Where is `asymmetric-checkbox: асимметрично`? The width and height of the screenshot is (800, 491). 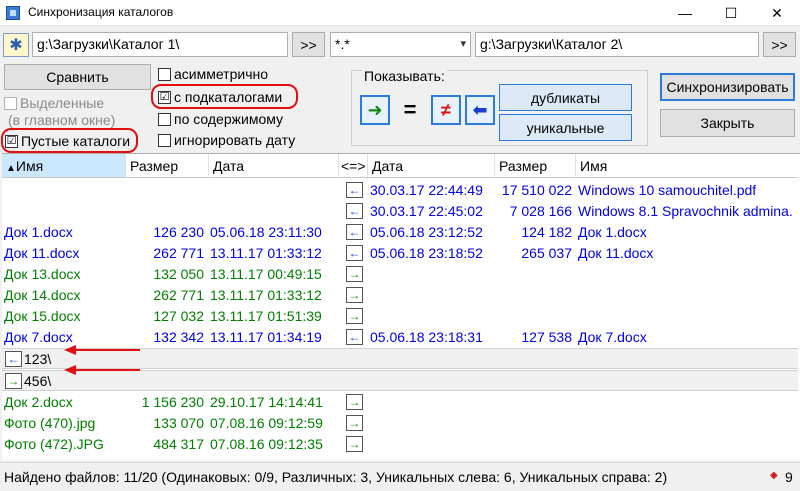 asymmetric-checkbox: асимметрично is located at coordinates (213, 74).